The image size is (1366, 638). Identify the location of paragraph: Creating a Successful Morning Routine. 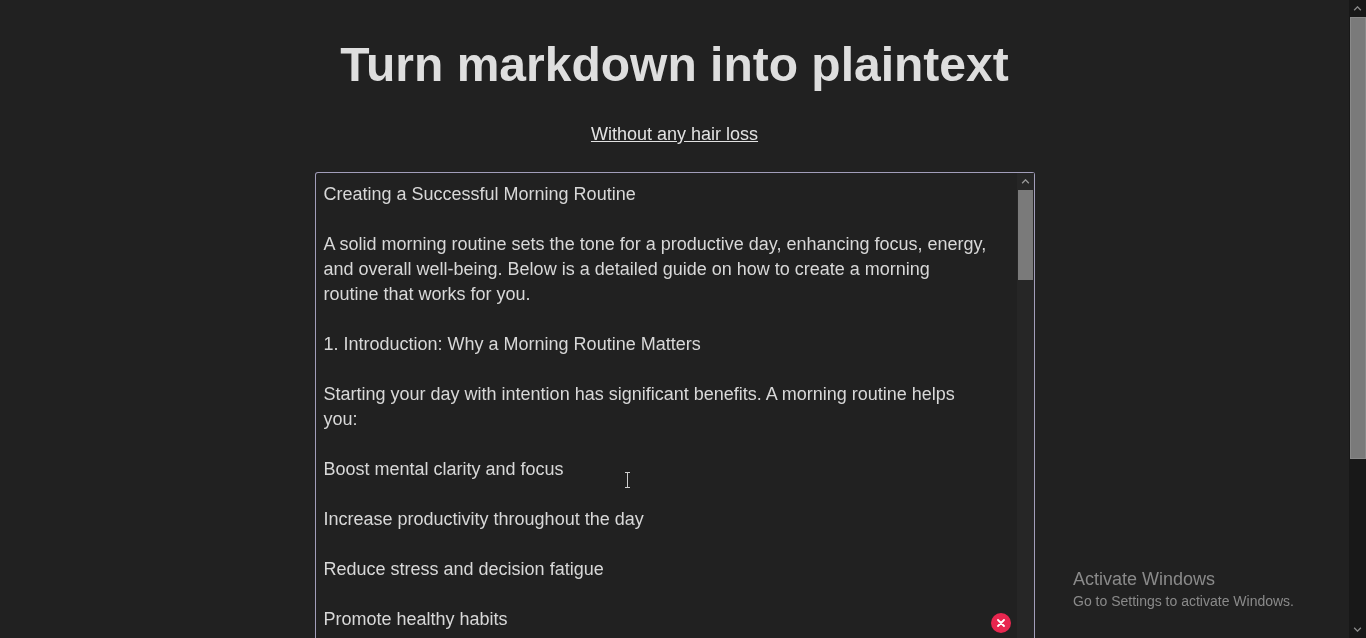
(479, 194).